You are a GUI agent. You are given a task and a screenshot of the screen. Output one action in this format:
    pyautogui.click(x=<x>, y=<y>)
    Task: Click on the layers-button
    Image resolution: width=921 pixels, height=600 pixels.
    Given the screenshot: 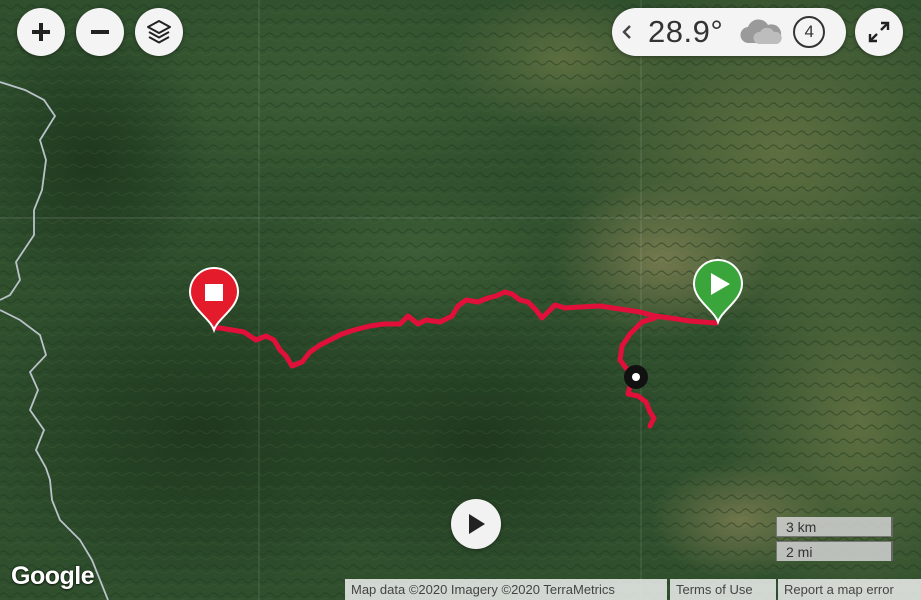 What is the action you would take?
    pyautogui.click(x=159, y=32)
    